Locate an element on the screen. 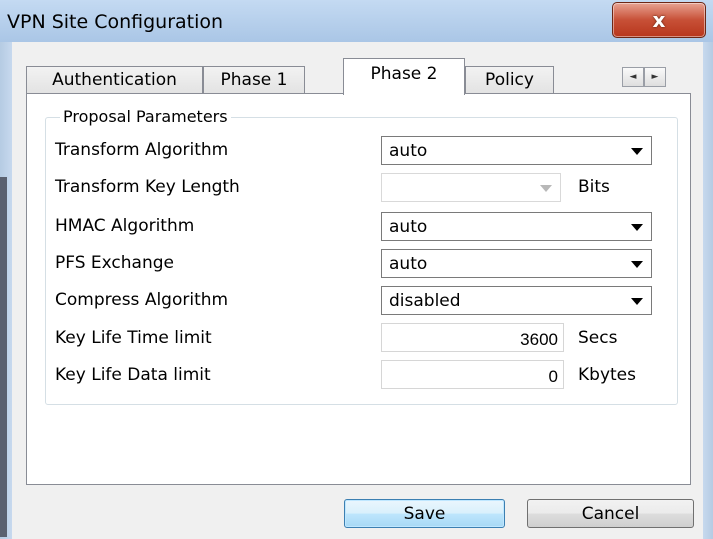 The height and width of the screenshot is (539, 713). window-title: VPN Site Configuration is located at coordinates (115, 22).